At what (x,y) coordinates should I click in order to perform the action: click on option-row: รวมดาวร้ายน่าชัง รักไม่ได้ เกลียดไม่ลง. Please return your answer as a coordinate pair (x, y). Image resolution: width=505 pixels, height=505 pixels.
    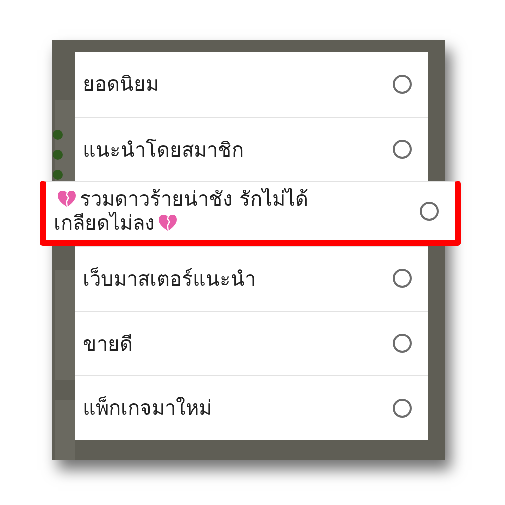
    Looking at the image, I should click on (250, 213).